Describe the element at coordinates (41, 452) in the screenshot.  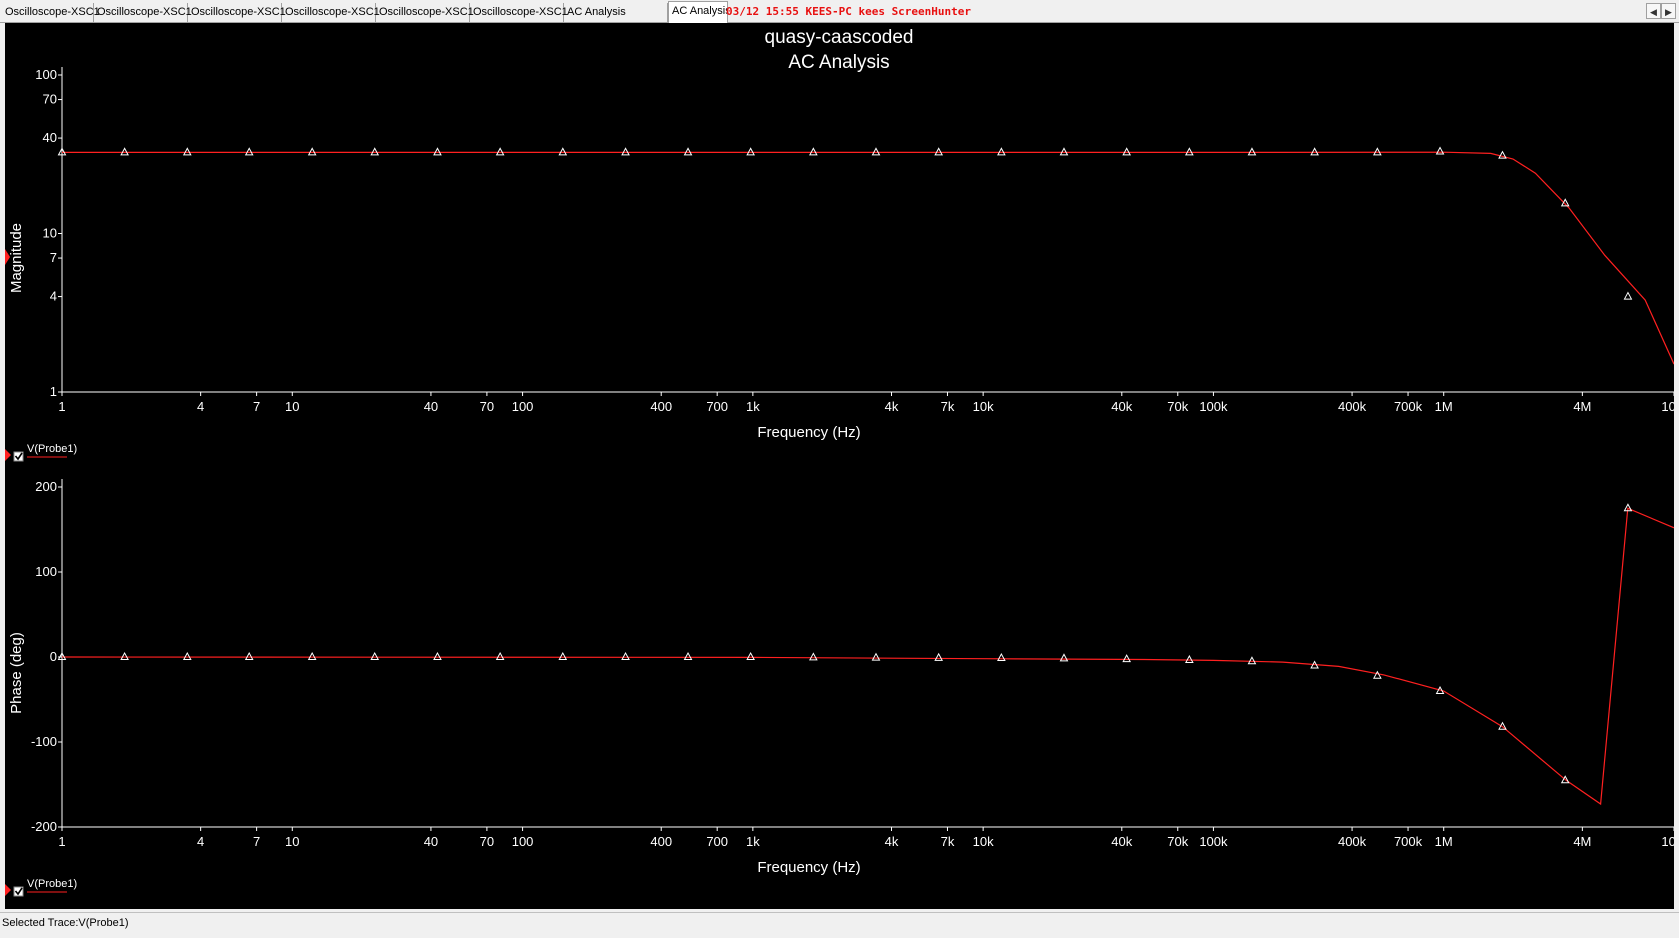
I see `magnitude-legend: V(Probe1)` at that location.